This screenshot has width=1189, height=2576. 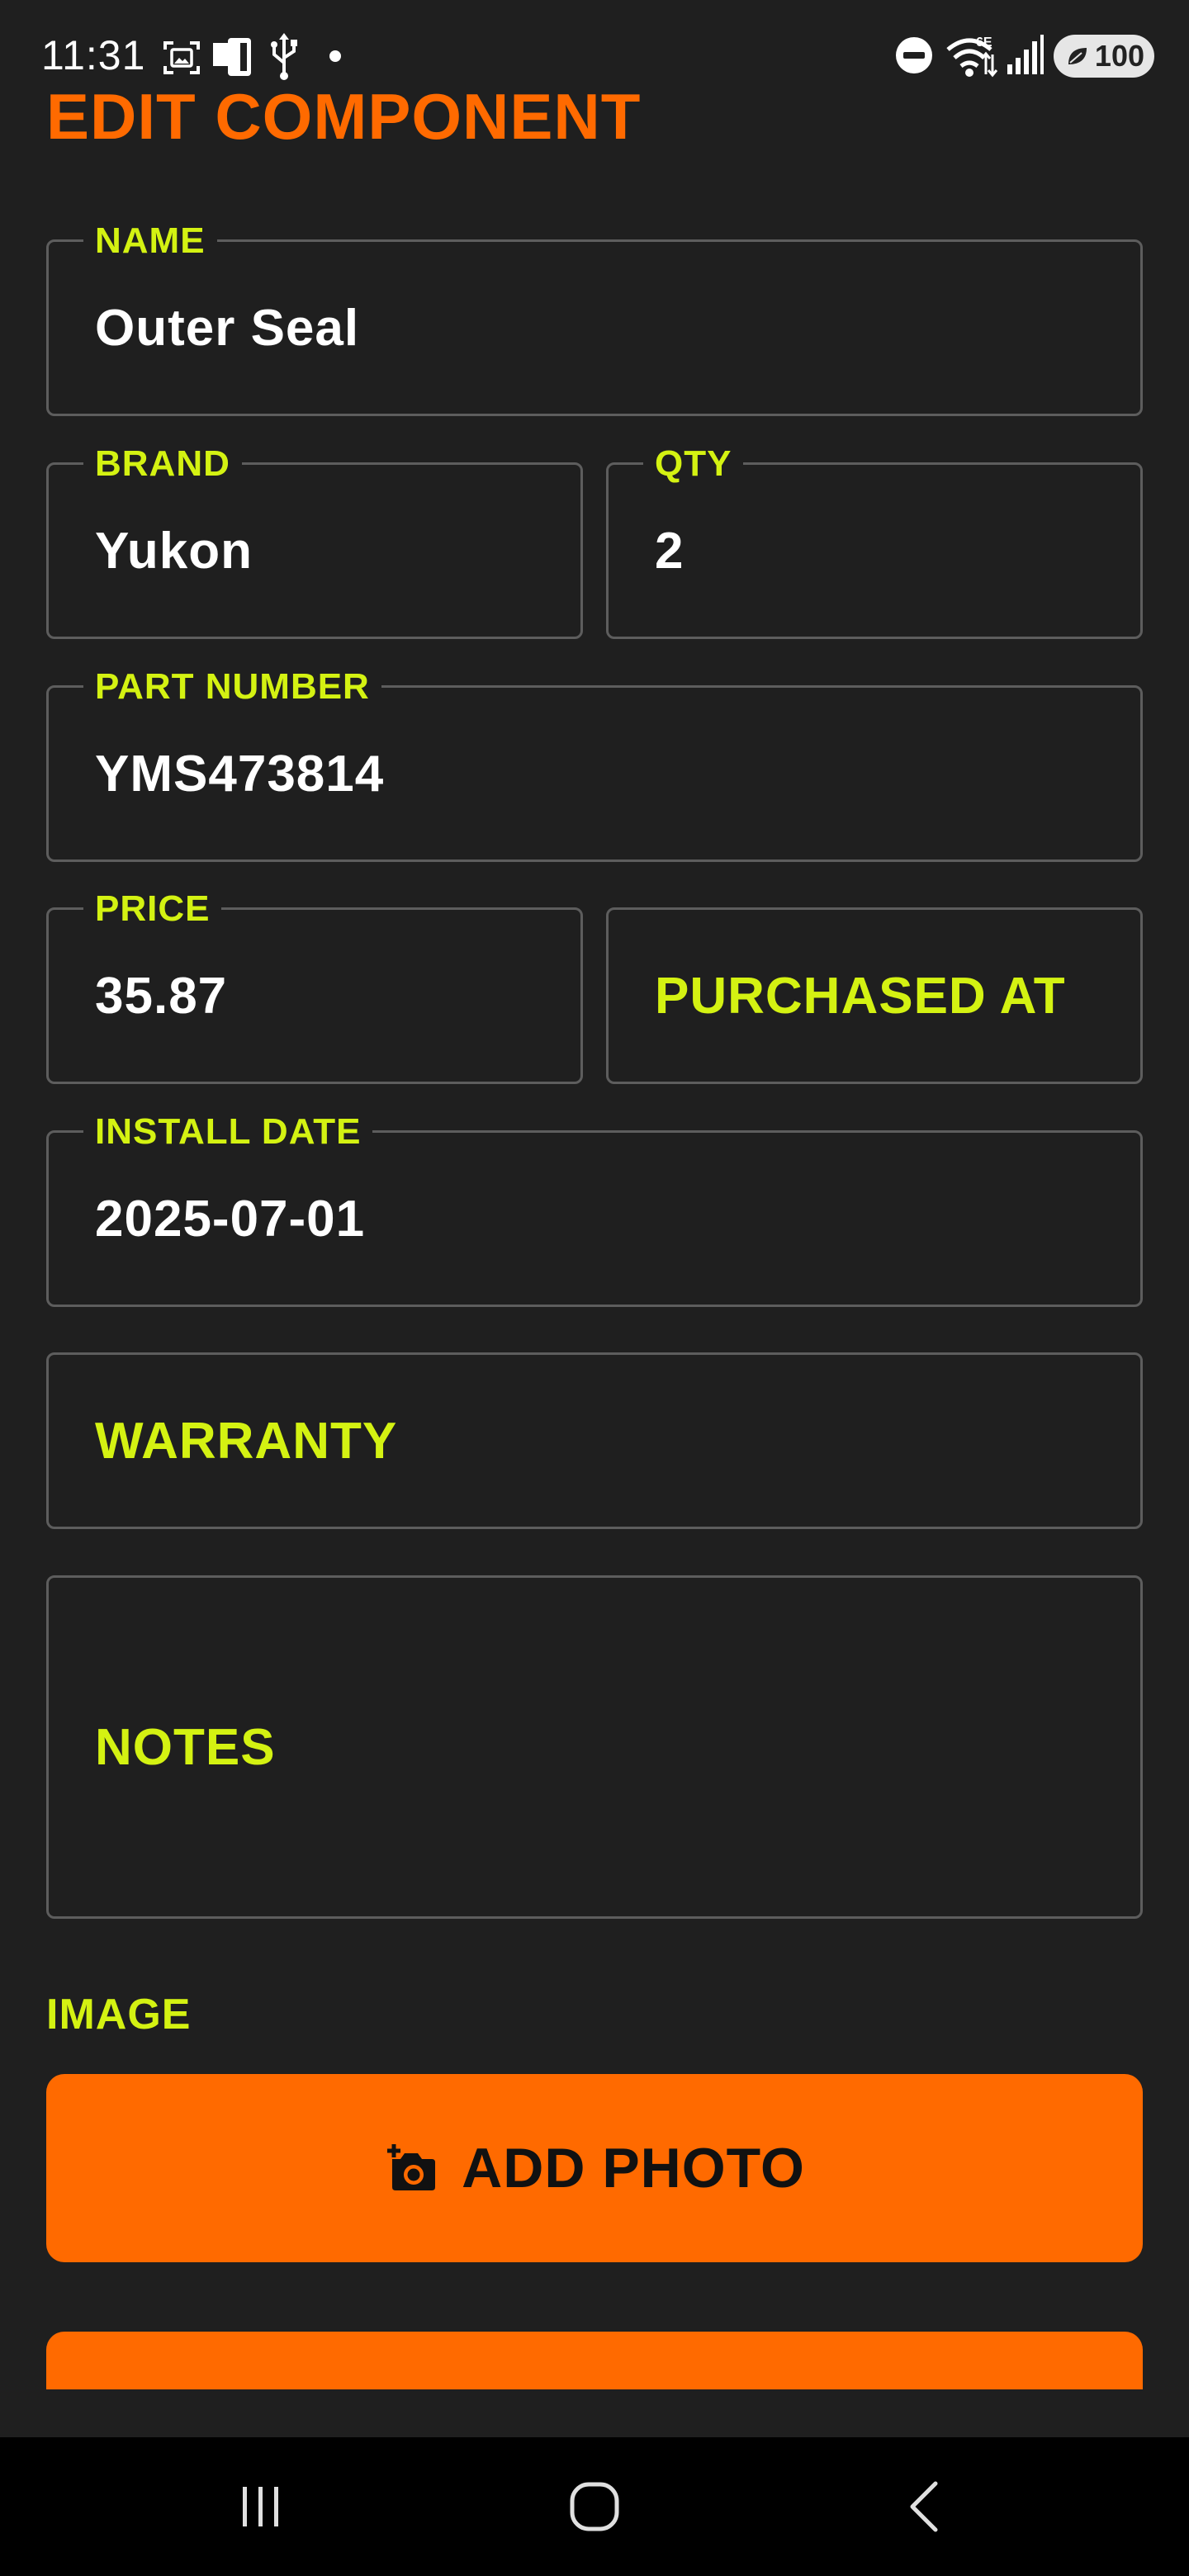 What do you see at coordinates (174, 551) in the screenshot?
I see `brand-value: Yukon` at bounding box center [174, 551].